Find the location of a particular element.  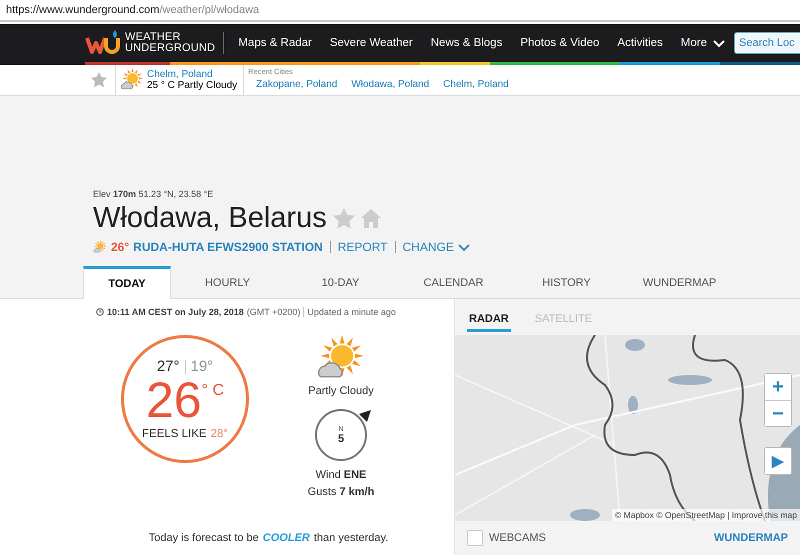

map-tab: RADAR is located at coordinates (489, 319).